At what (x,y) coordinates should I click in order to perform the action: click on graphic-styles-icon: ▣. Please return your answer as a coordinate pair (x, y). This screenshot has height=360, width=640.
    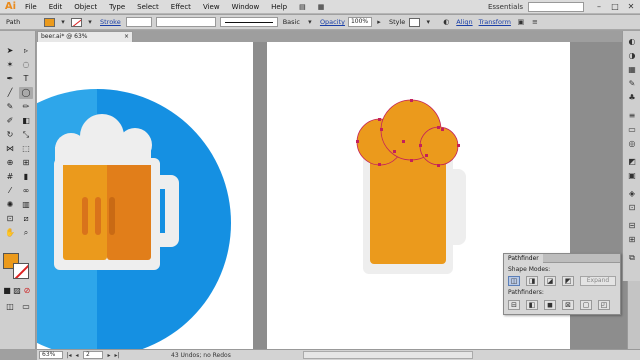
    Looking at the image, I should click on (632, 176).